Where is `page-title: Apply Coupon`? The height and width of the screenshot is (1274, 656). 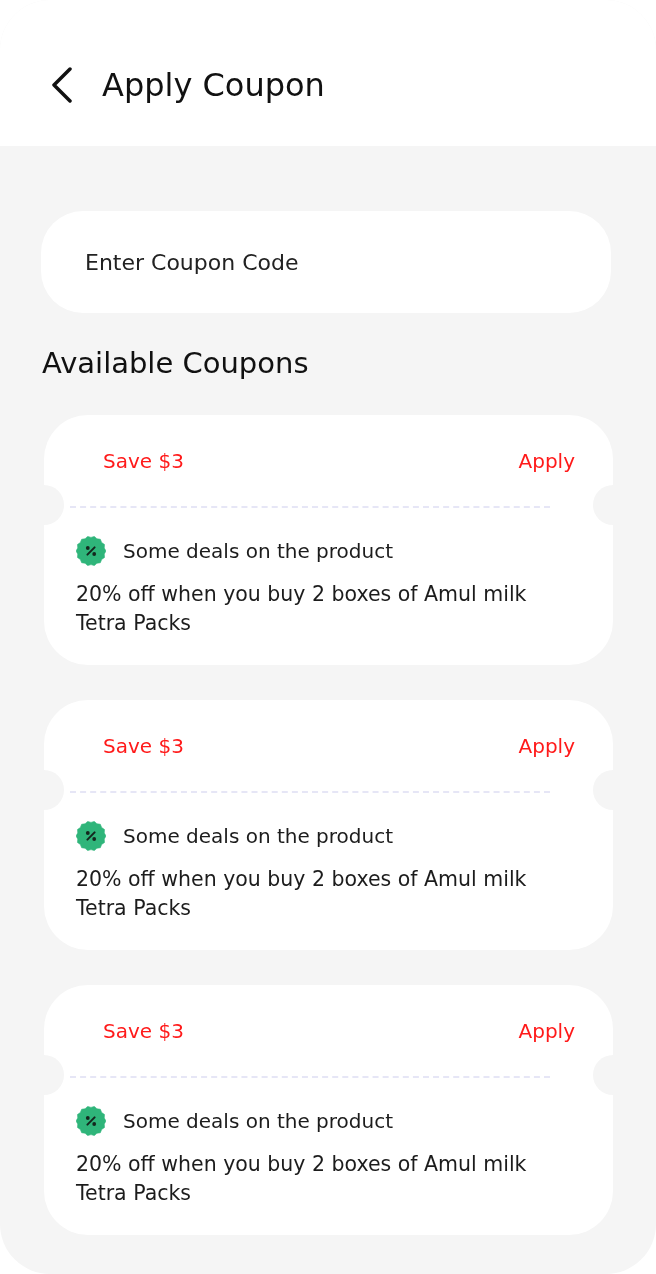
page-title: Apply Coupon is located at coordinates (213, 85).